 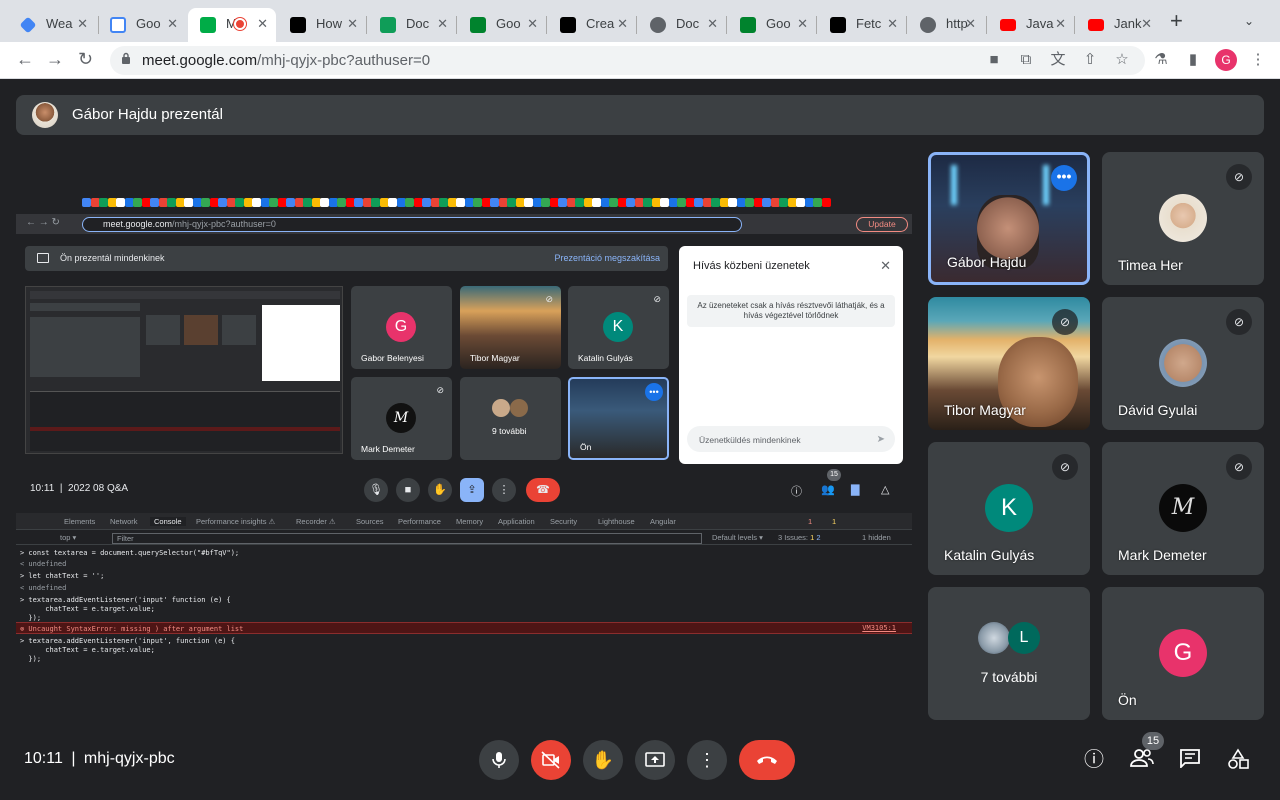 I want to click on shared-tile: 9 további, so click(x=510, y=418).